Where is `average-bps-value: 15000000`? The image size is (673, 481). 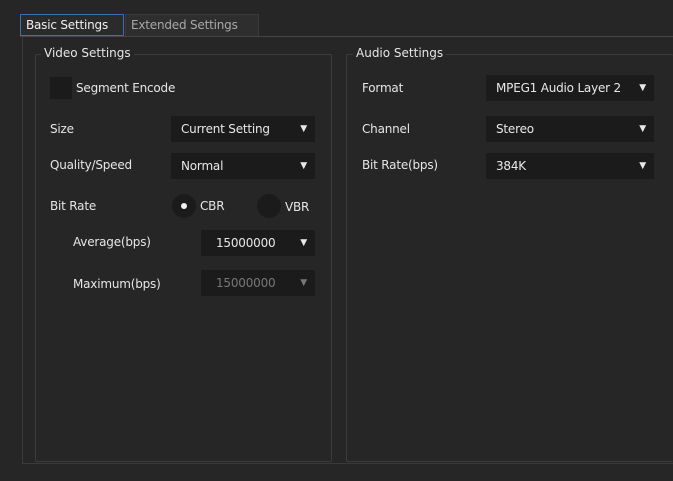
average-bps-value: 15000000 is located at coordinates (246, 243).